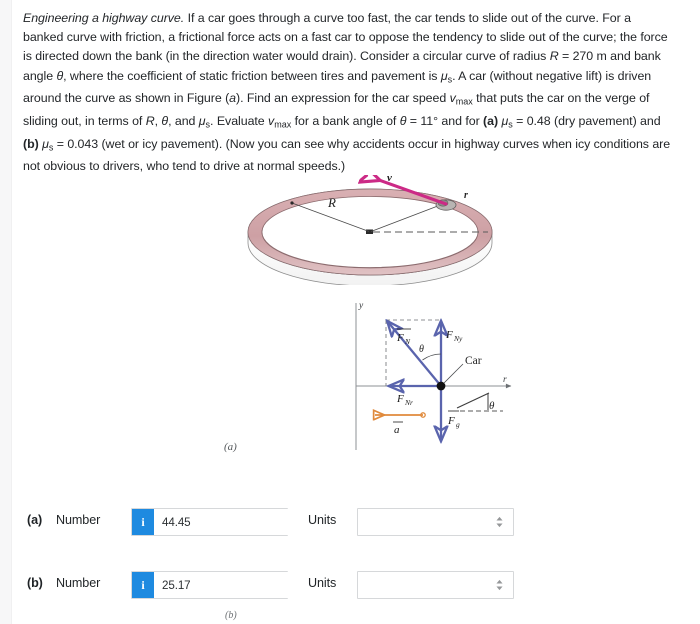 Image resolution: width=700 pixels, height=624 pixels. Describe the element at coordinates (361, 306) in the screenshot. I see `y-axis-label: y` at that location.